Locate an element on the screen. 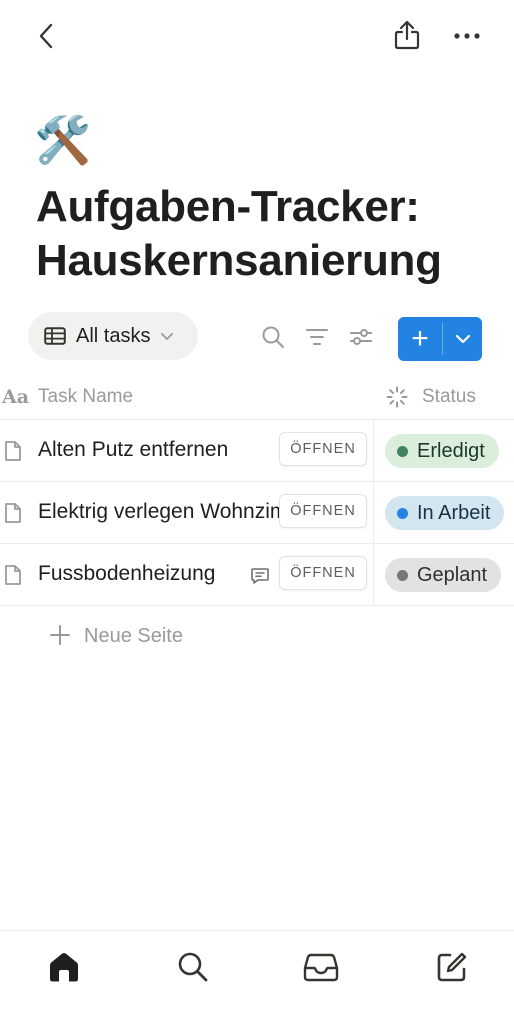 The width and height of the screenshot is (514, 1024). table-header: Aa Task Name Status is located at coordinates (257, 398).